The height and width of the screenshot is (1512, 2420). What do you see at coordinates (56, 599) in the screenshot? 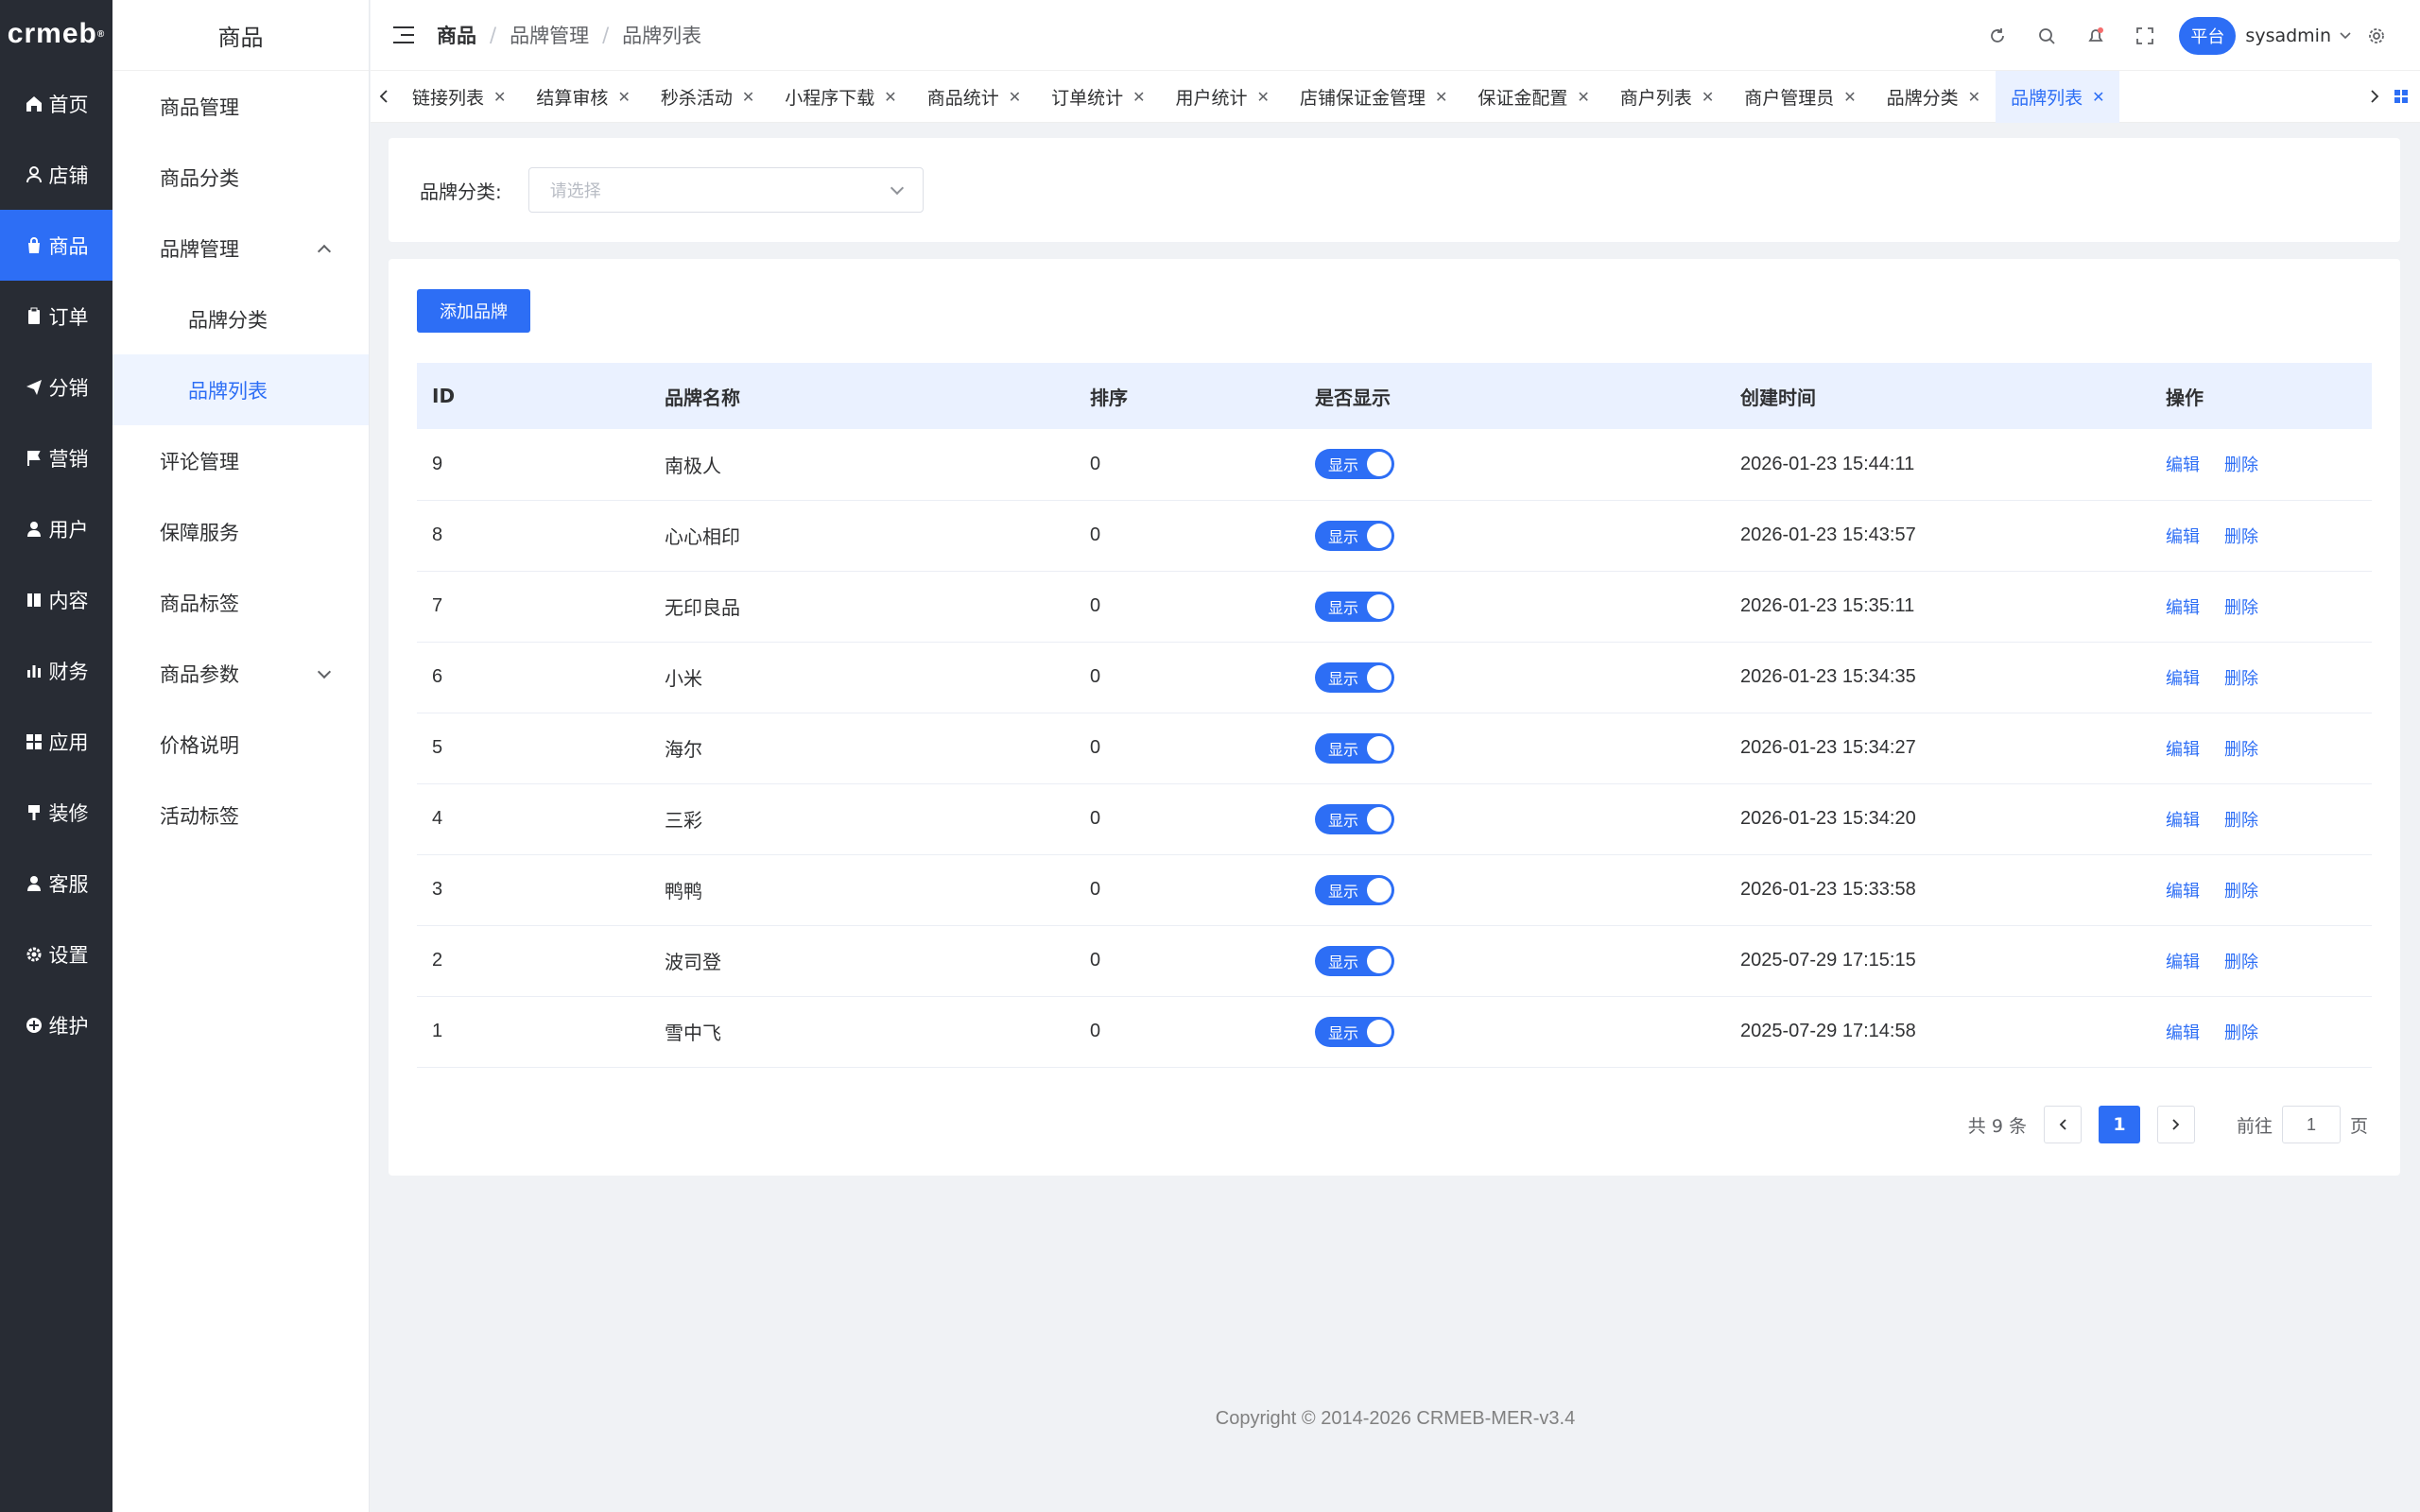
I see `rail-item-book: 内容` at bounding box center [56, 599].